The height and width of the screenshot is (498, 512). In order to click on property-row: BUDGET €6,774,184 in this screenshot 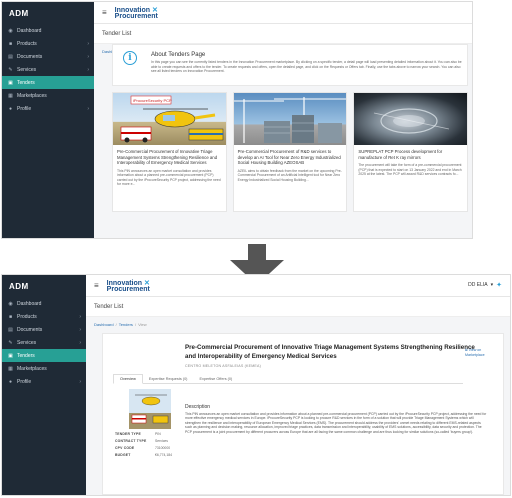, I will do `click(143, 454)`.